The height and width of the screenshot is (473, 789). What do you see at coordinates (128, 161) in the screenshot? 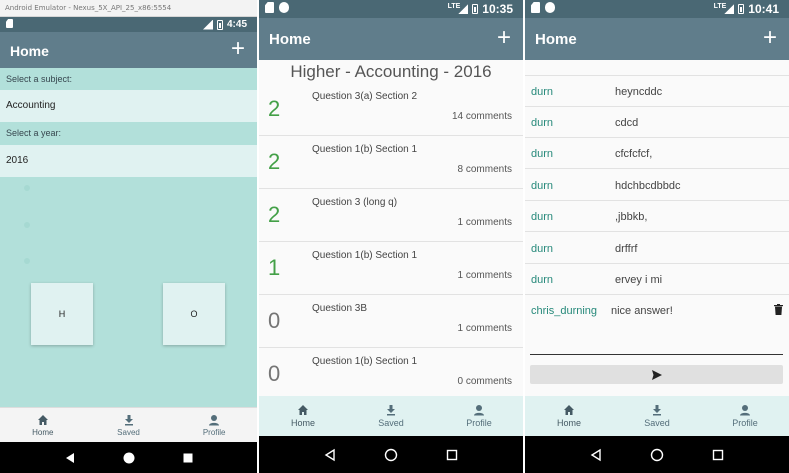
I see `year-select: 2016` at bounding box center [128, 161].